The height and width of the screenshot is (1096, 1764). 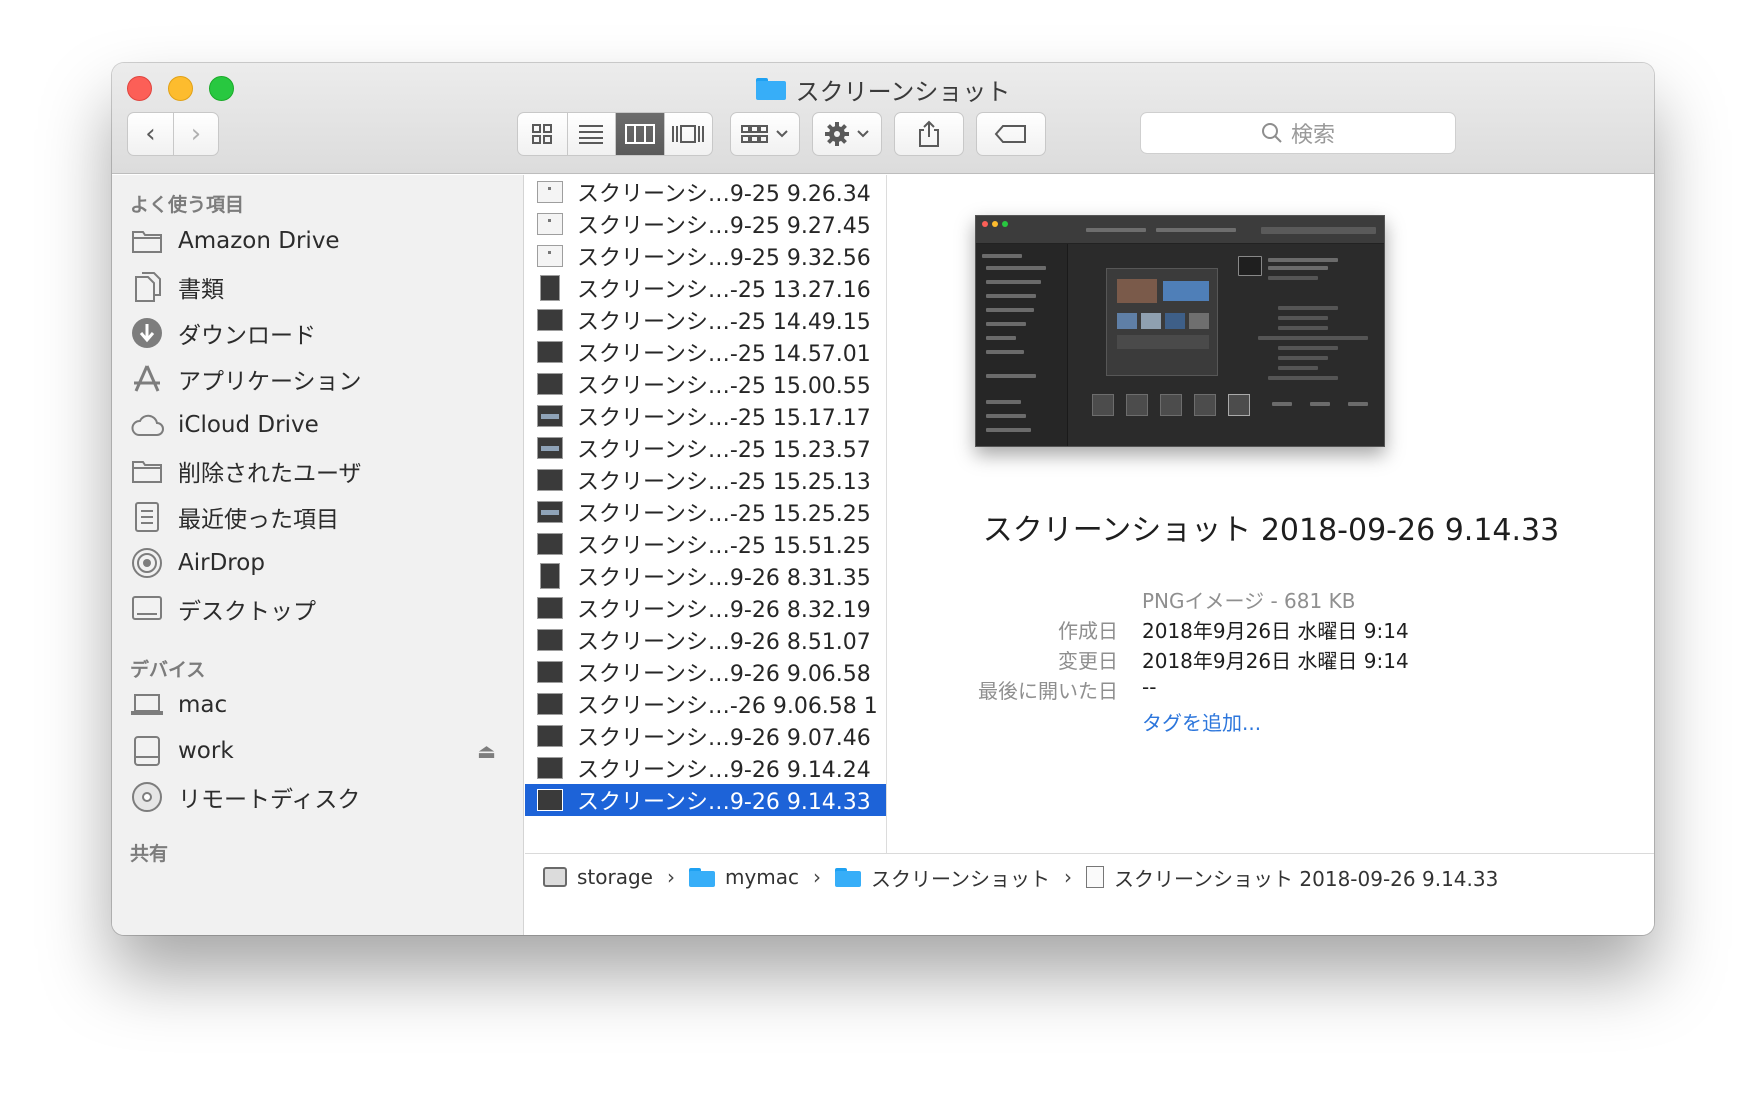 What do you see at coordinates (320, 425) in the screenshot?
I see `sidebar-item-icloud-drive: iCloud Drive` at bounding box center [320, 425].